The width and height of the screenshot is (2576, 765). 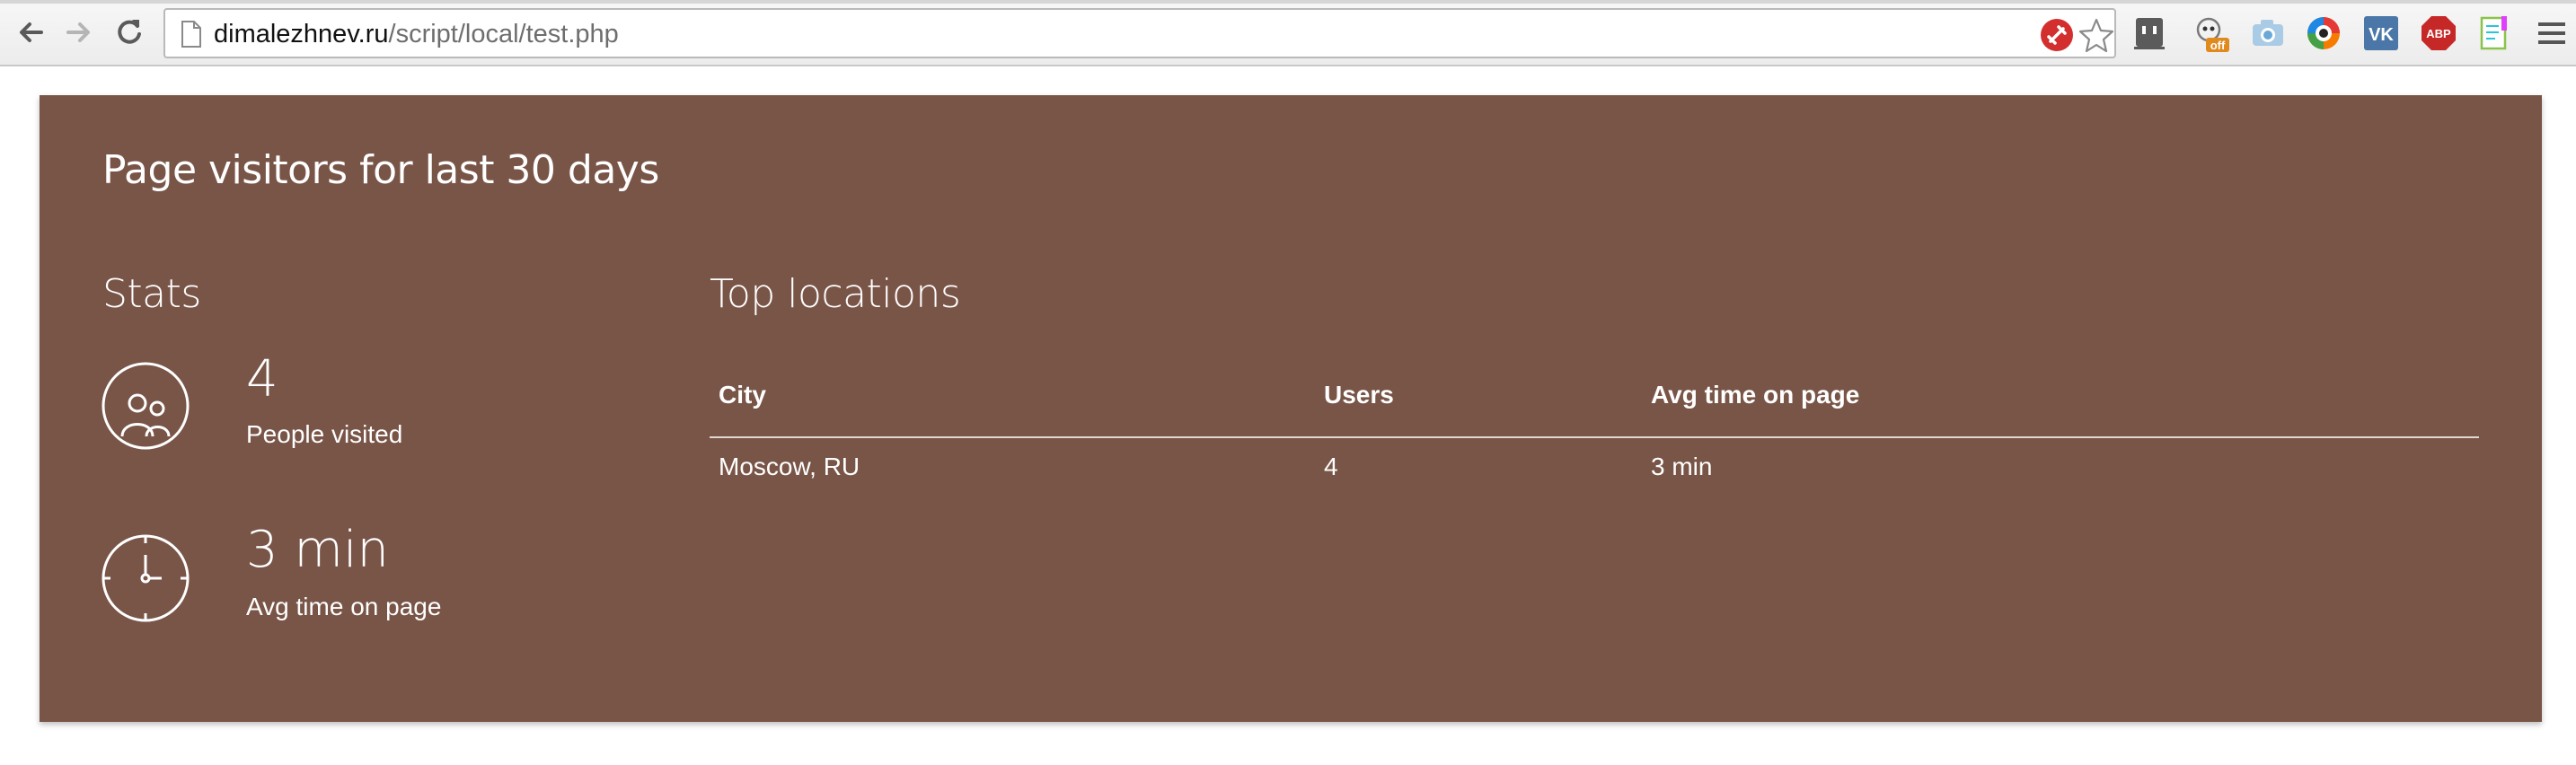 I want to click on tab-strip-edge, so click(x=1288, y=2).